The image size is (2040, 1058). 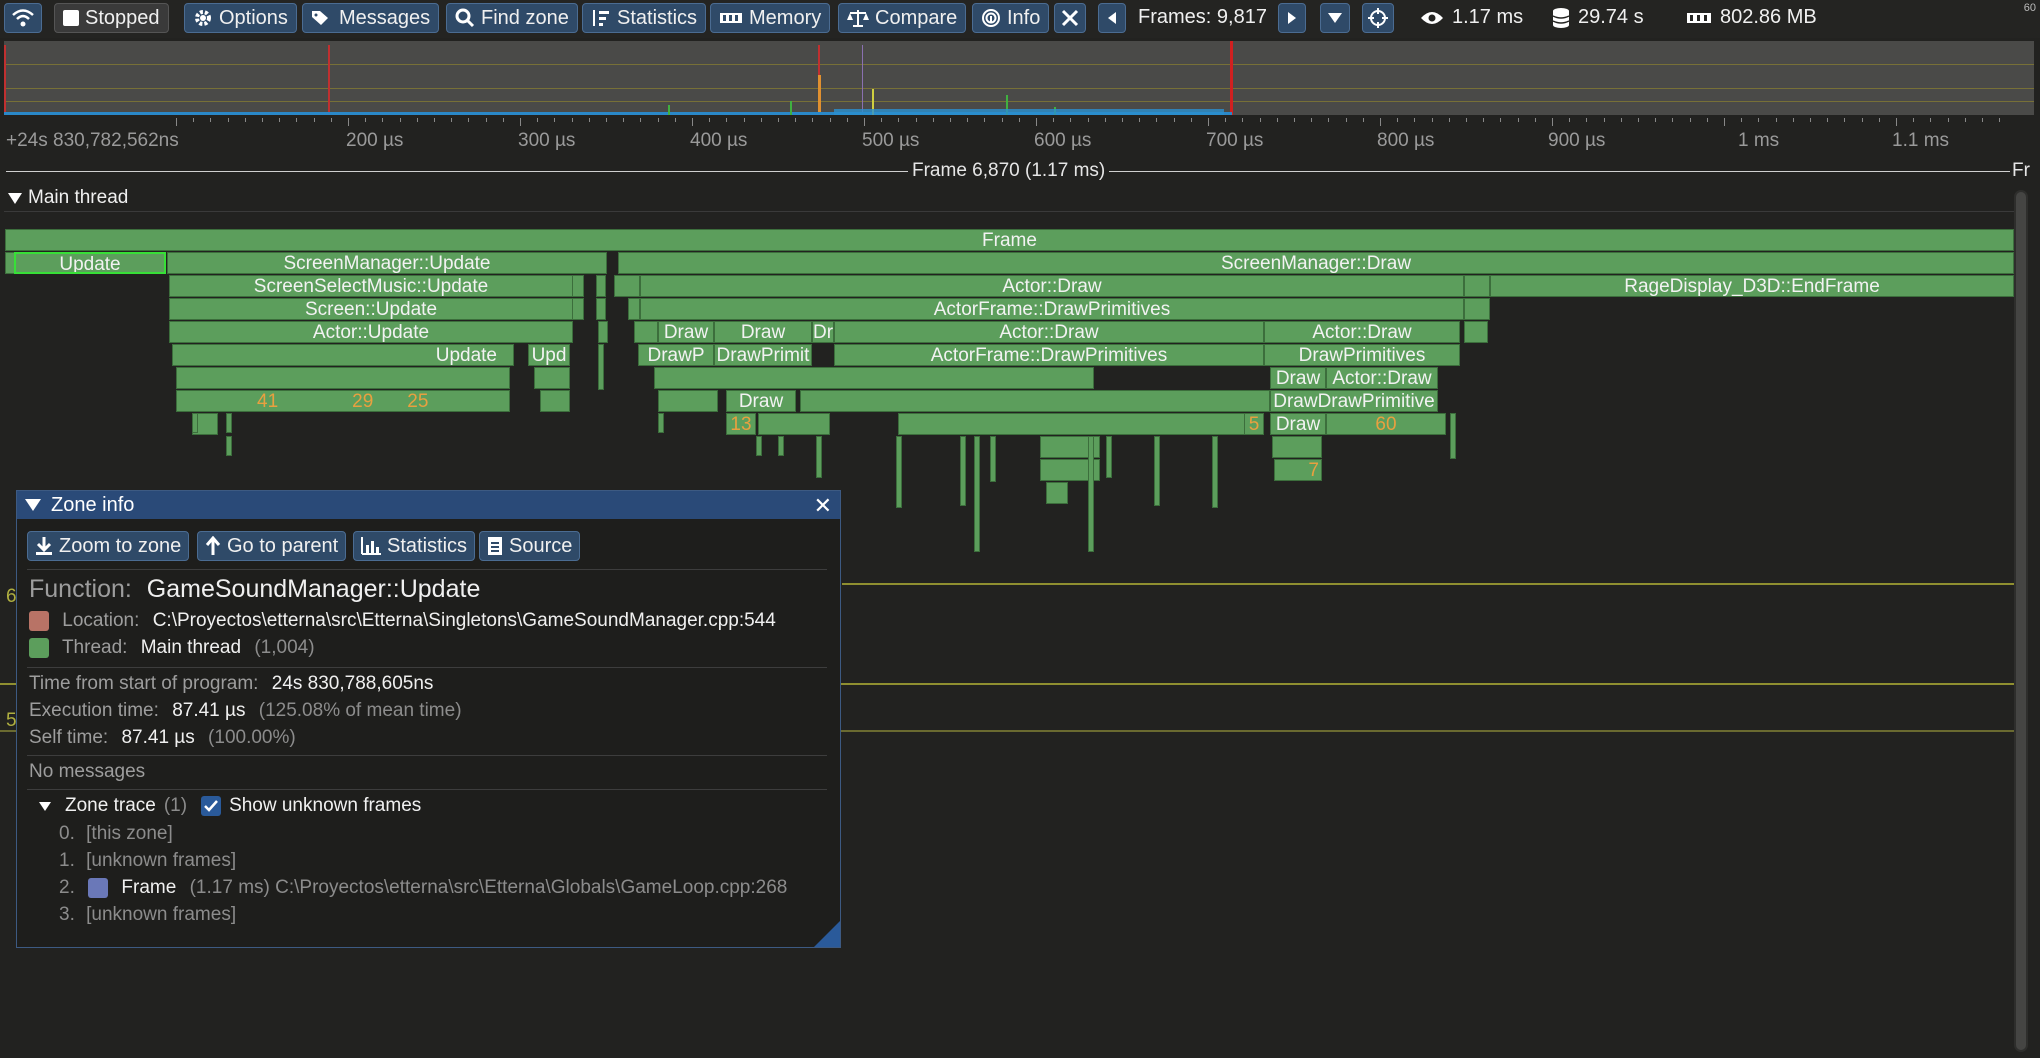 I want to click on zone-count: 7, so click(x=1298, y=470).